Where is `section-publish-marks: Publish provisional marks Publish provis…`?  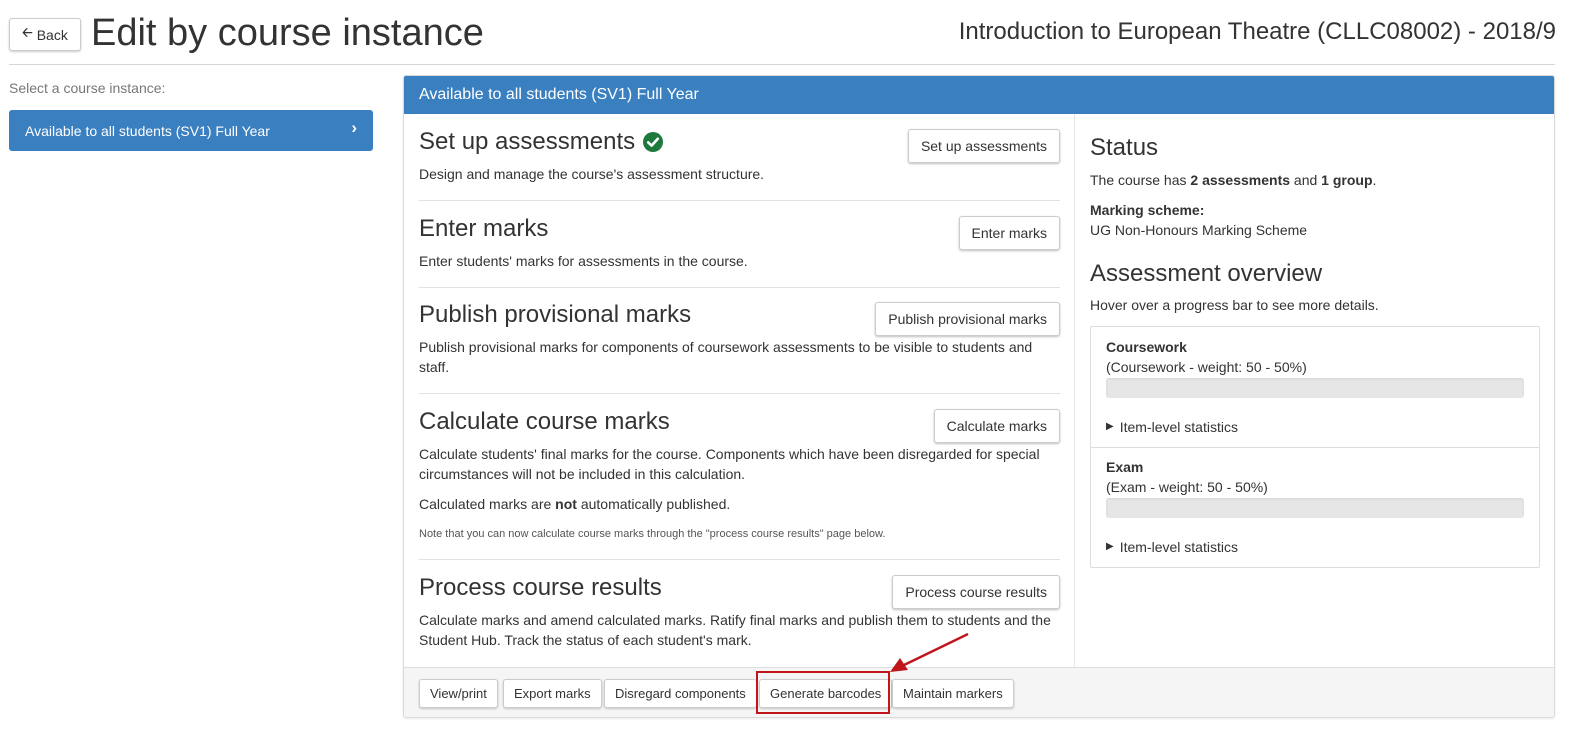 section-publish-marks: Publish provisional marks Publish provis… is located at coordinates (739, 338).